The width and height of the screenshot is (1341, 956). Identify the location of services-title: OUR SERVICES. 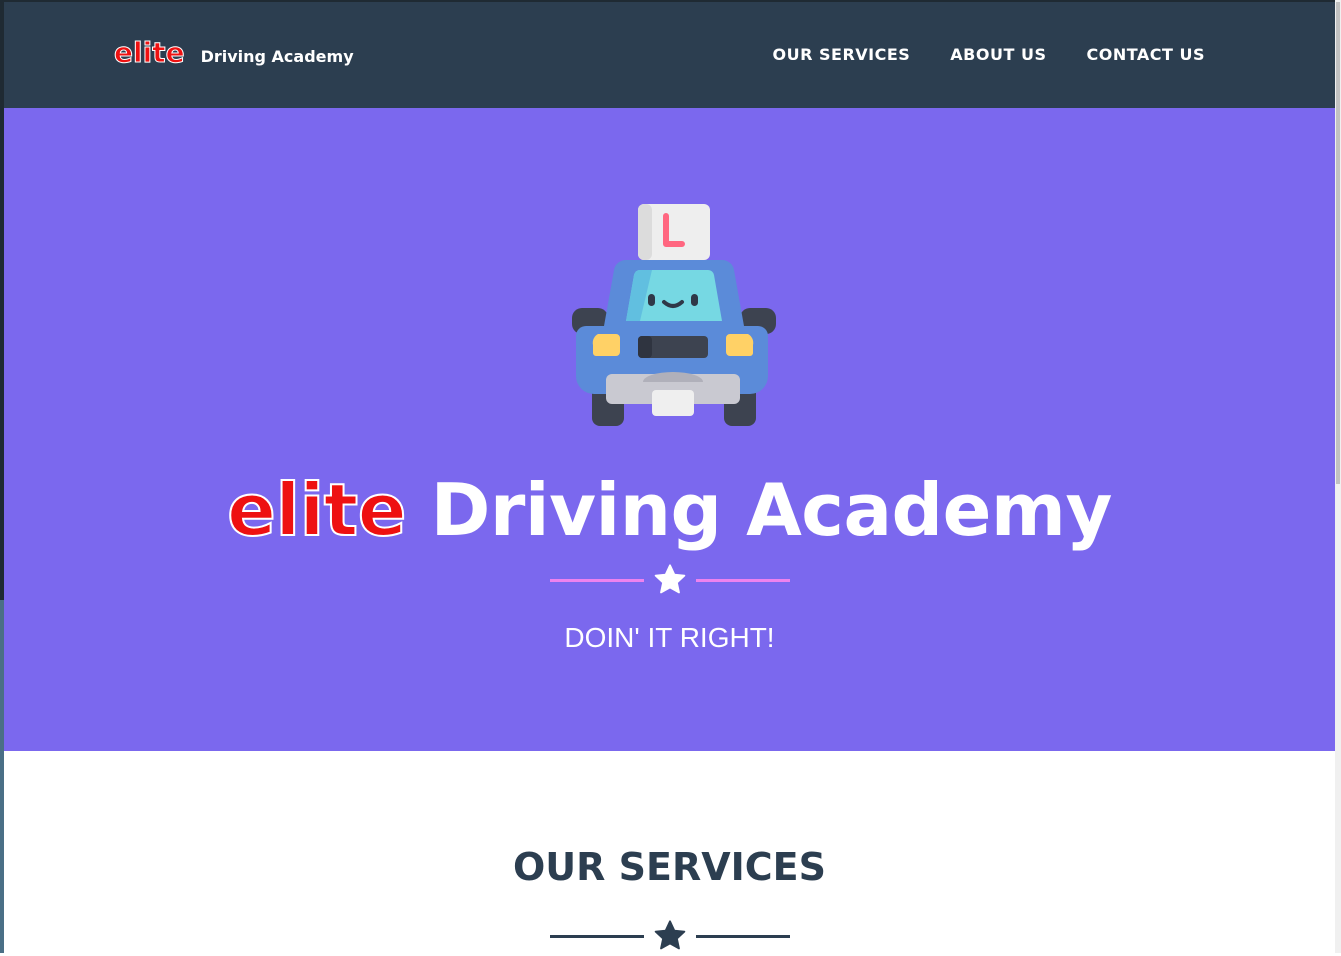
(669, 867).